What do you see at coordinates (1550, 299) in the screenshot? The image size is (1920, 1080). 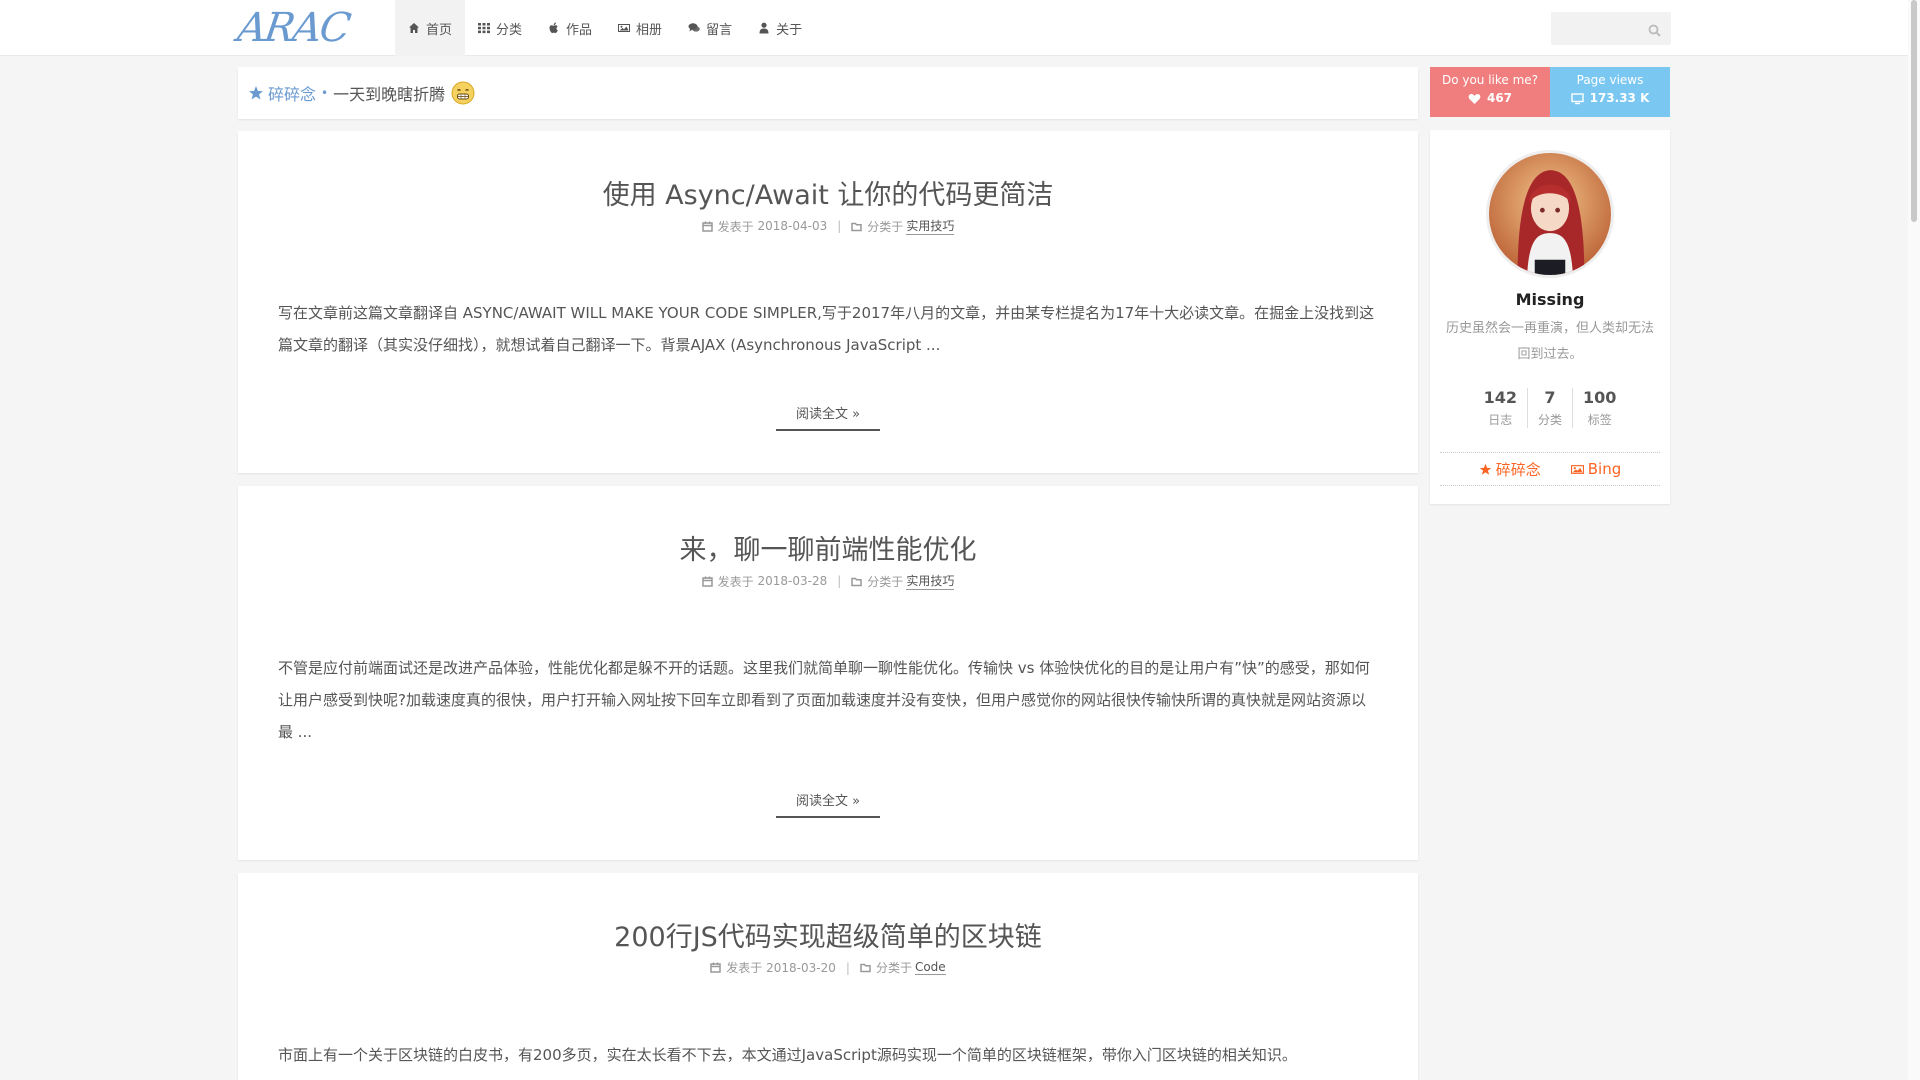 I see `author-name: Missing` at bounding box center [1550, 299].